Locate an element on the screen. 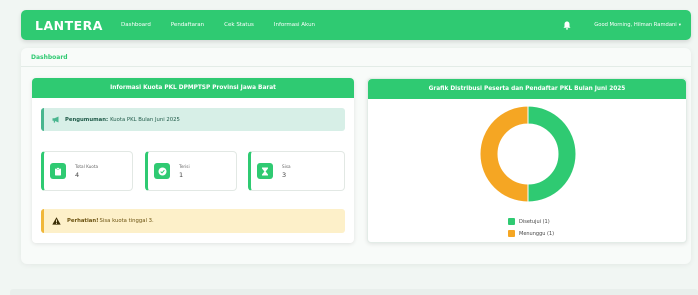 The height and width of the screenshot is (295, 698). user-greeting-menu: Good Morning, Hilman Ramdani ▾ is located at coordinates (637, 25).